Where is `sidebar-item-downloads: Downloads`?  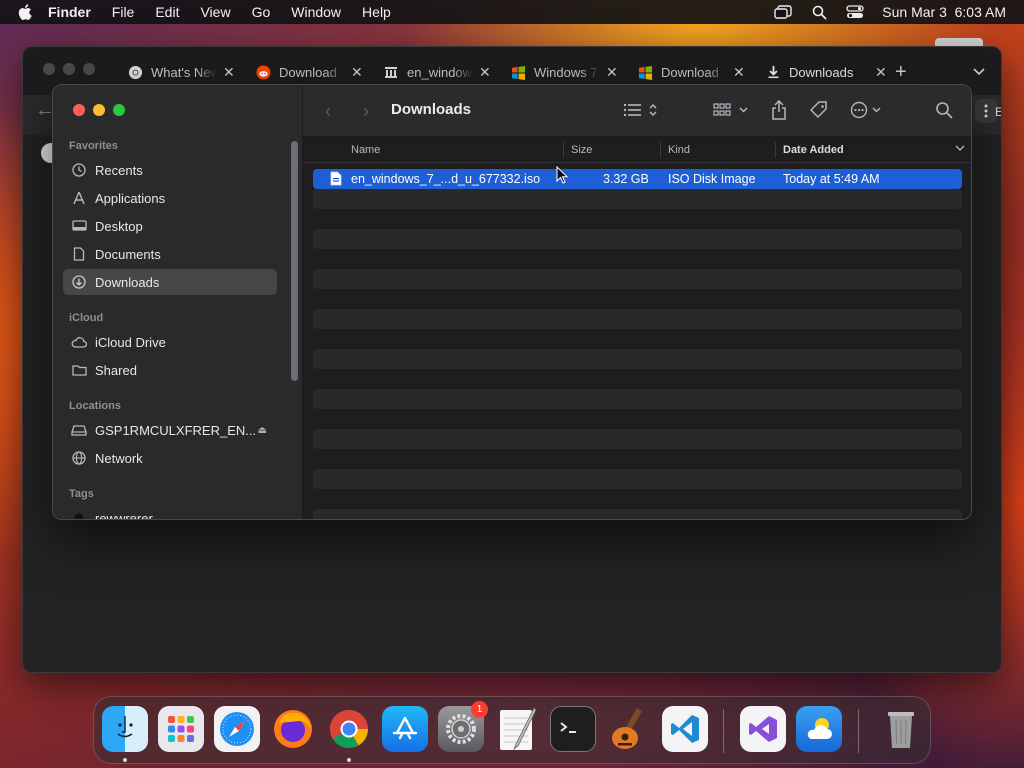
sidebar-item-downloads: Downloads is located at coordinates (170, 282).